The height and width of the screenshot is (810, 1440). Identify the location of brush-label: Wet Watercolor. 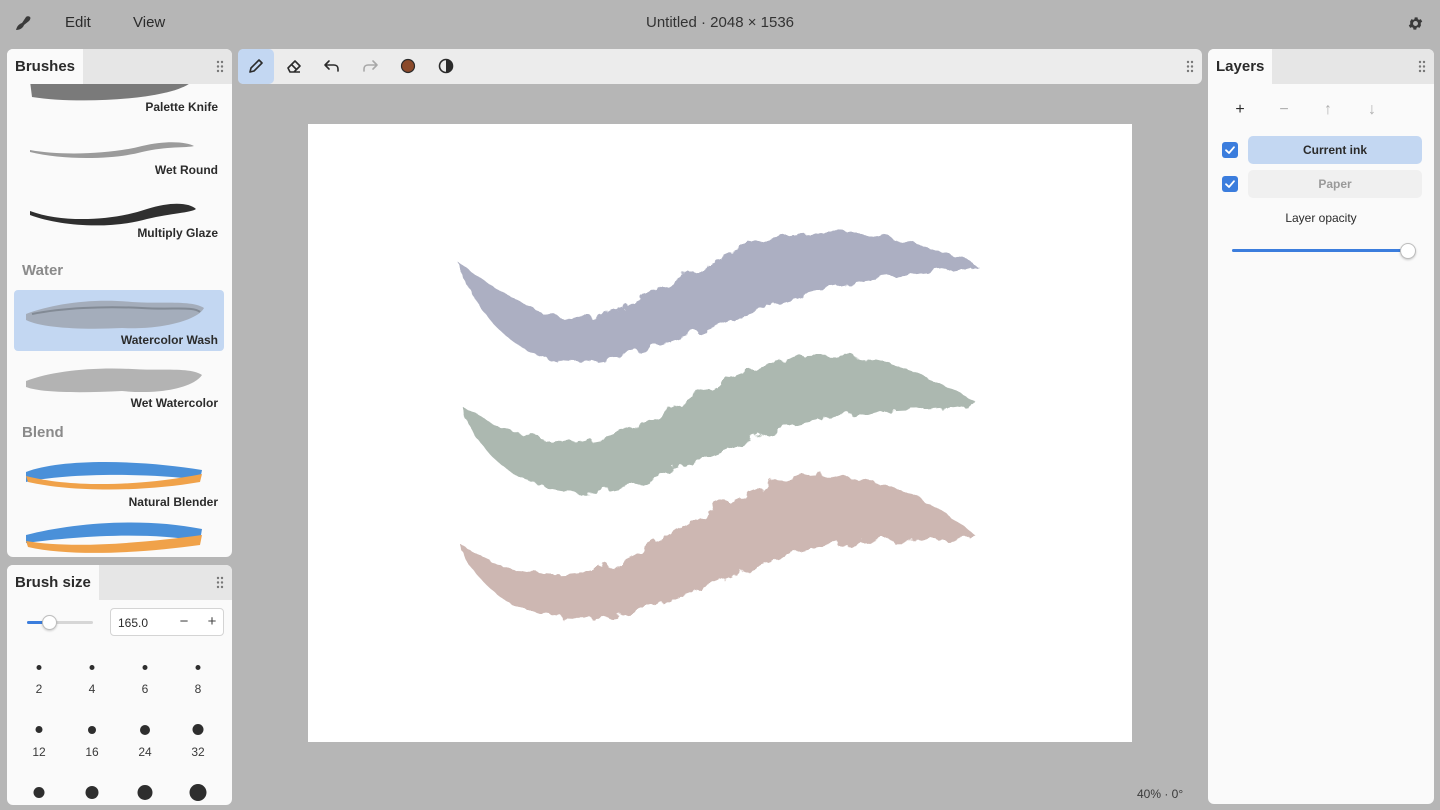
(174, 403).